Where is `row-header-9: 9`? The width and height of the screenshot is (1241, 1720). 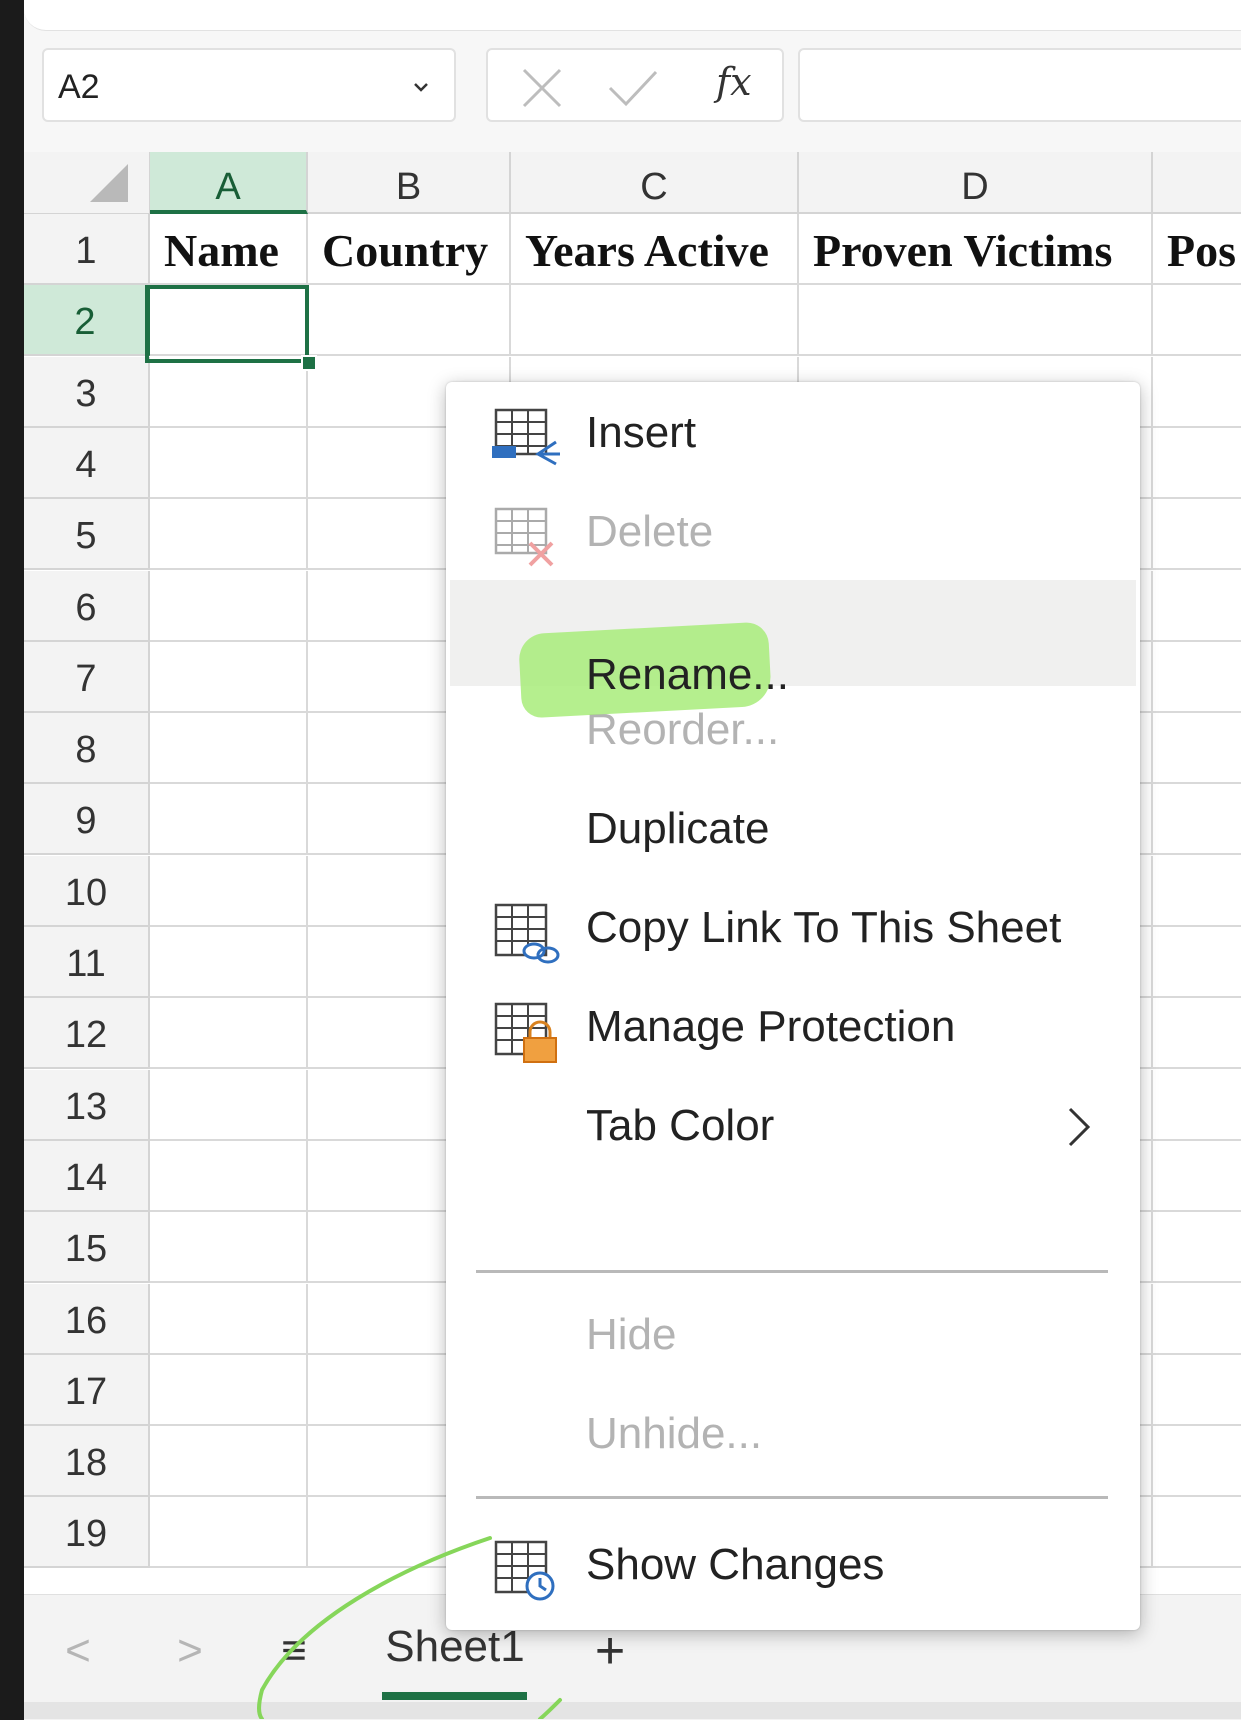
row-header-9: 9 is located at coordinates (87, 819).